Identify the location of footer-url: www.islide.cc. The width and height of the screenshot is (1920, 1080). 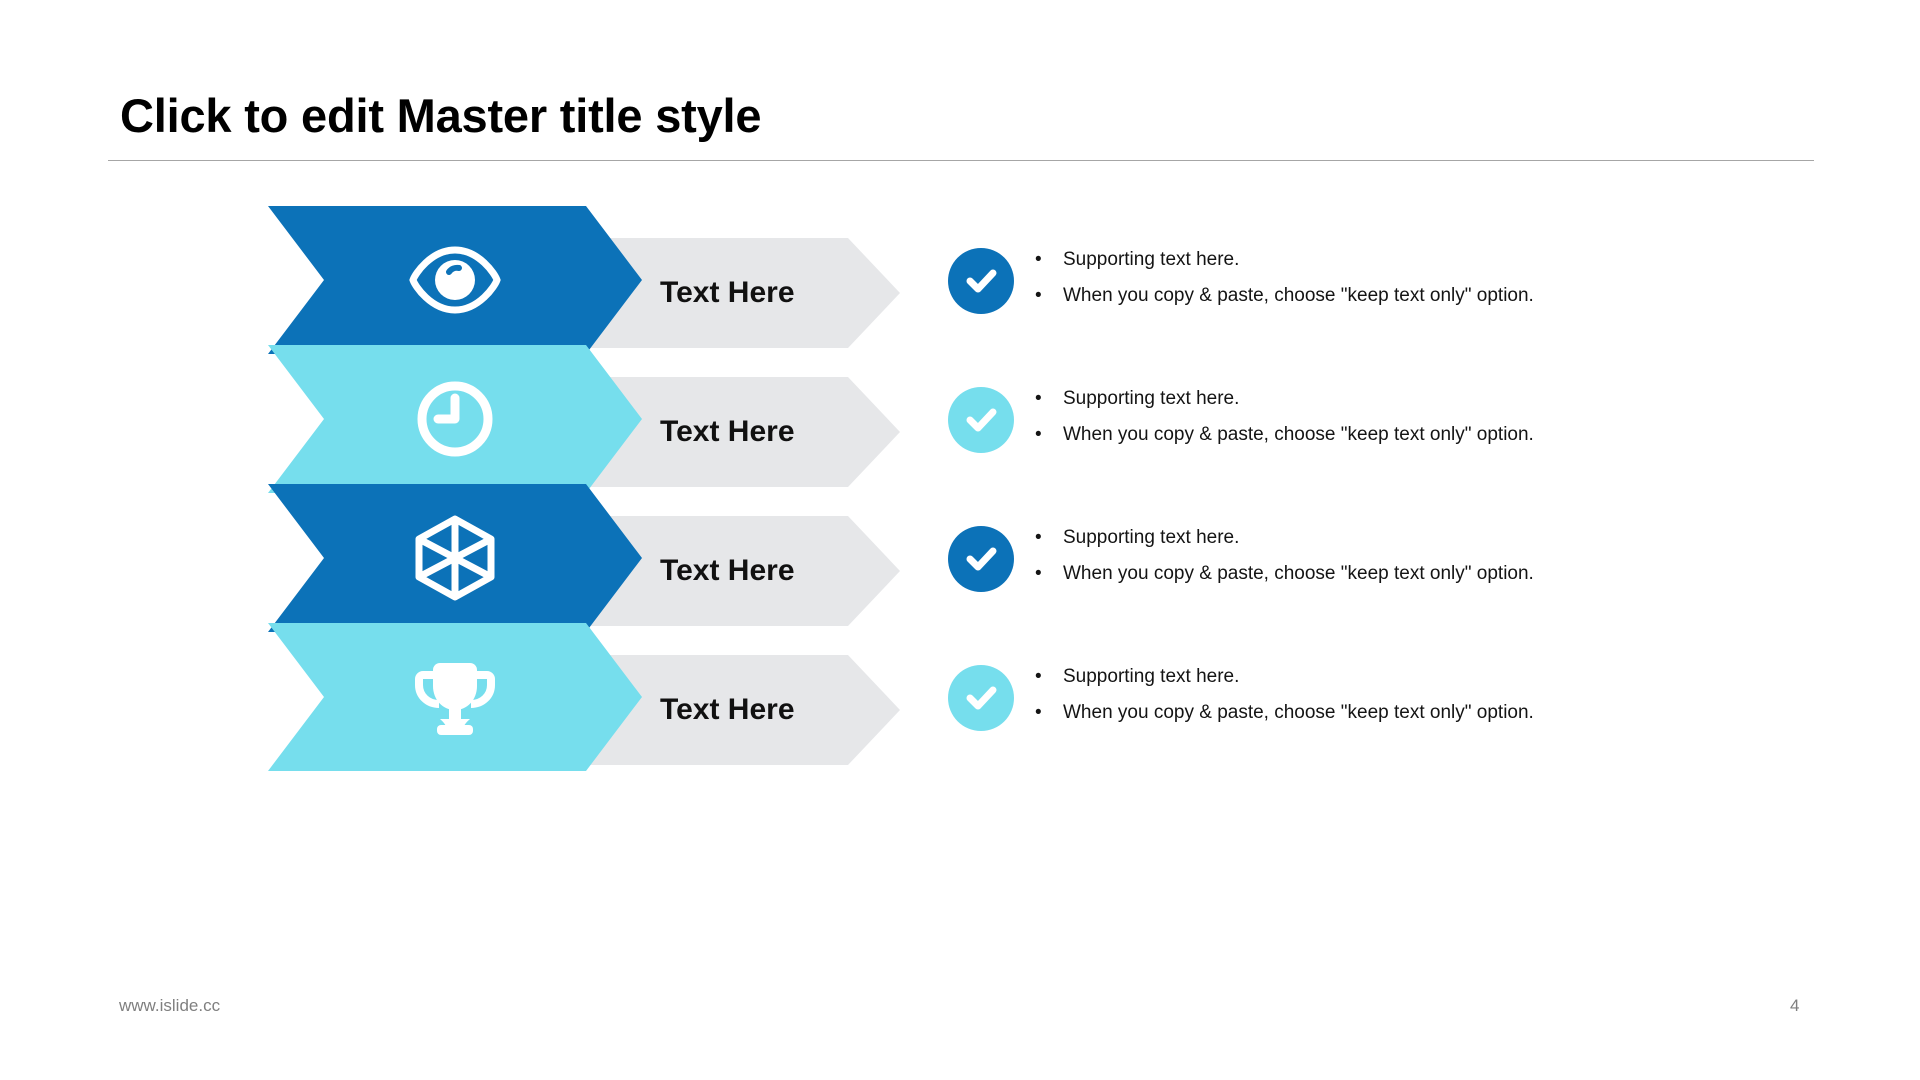
(170, 1005).